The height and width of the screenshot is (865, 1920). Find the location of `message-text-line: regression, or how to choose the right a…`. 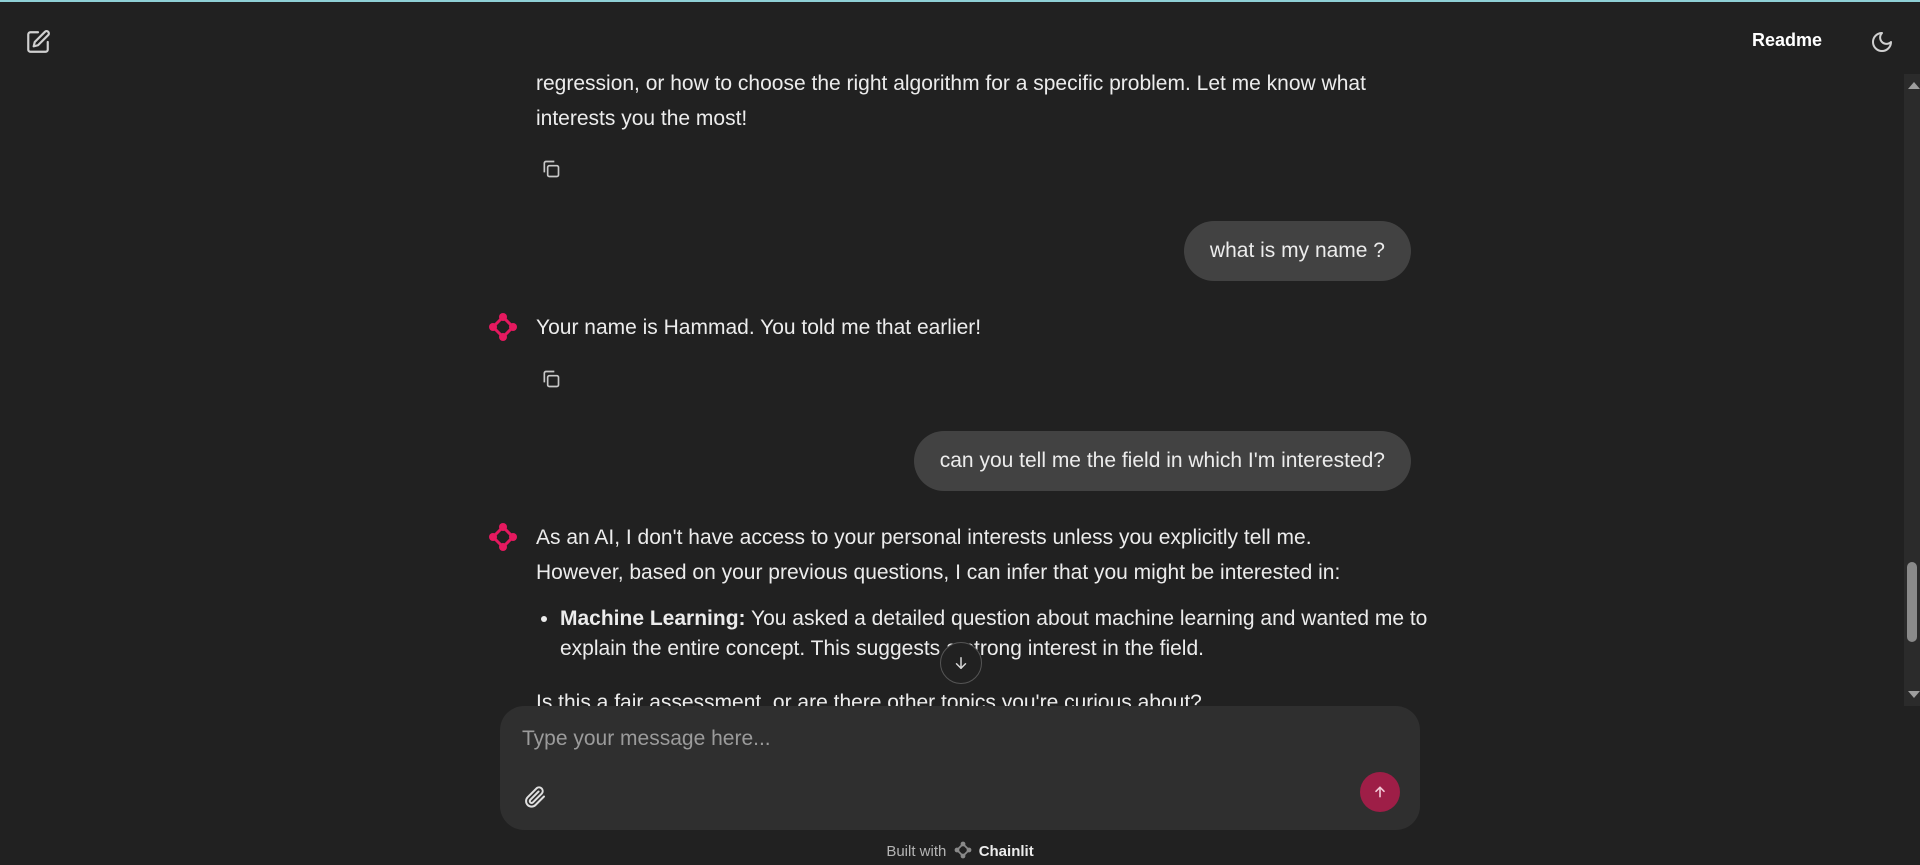

message-text-line: regression, or how to choose the right a… is located at coordinates (951, 84).